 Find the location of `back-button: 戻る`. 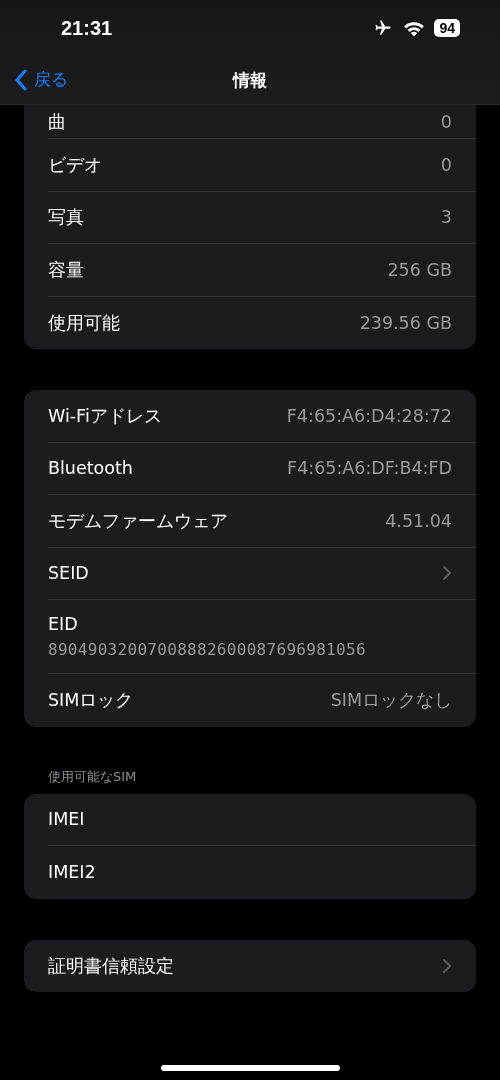

back-button: 戻る is located at coordinates (41, 79).